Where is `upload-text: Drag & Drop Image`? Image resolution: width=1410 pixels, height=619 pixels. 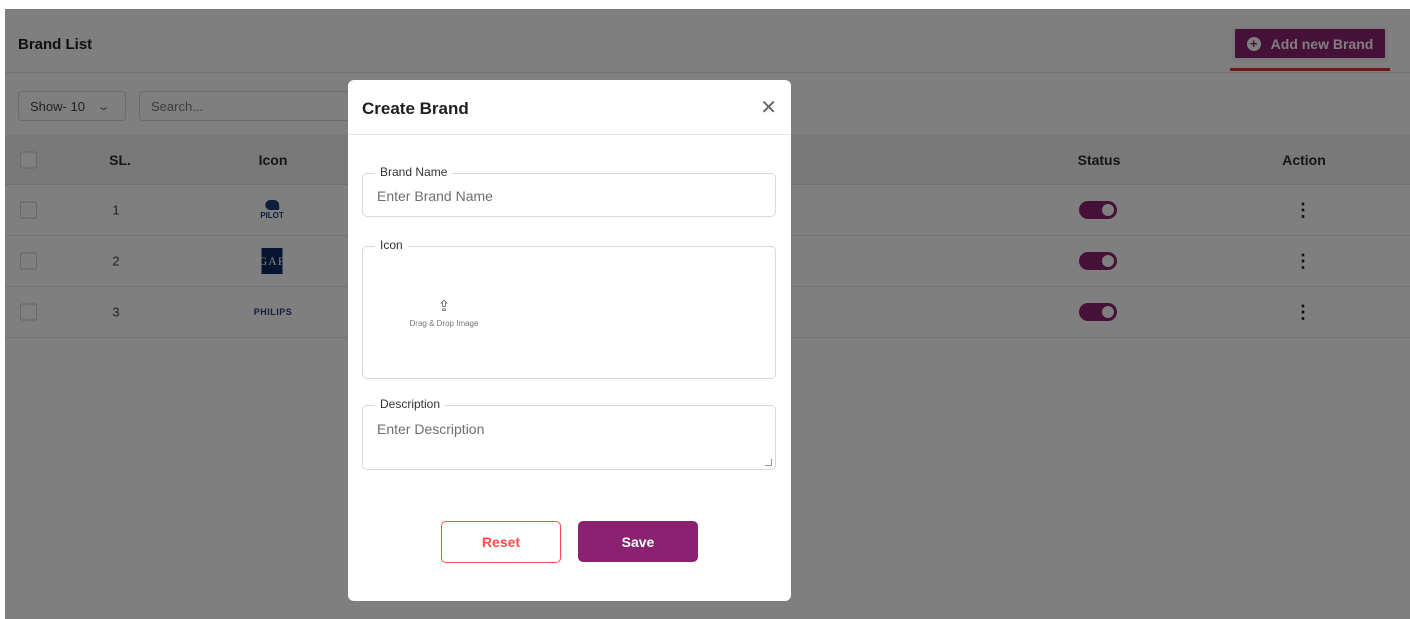
upload-text: Drag & Drop Image is located at coordinates (444, 323).